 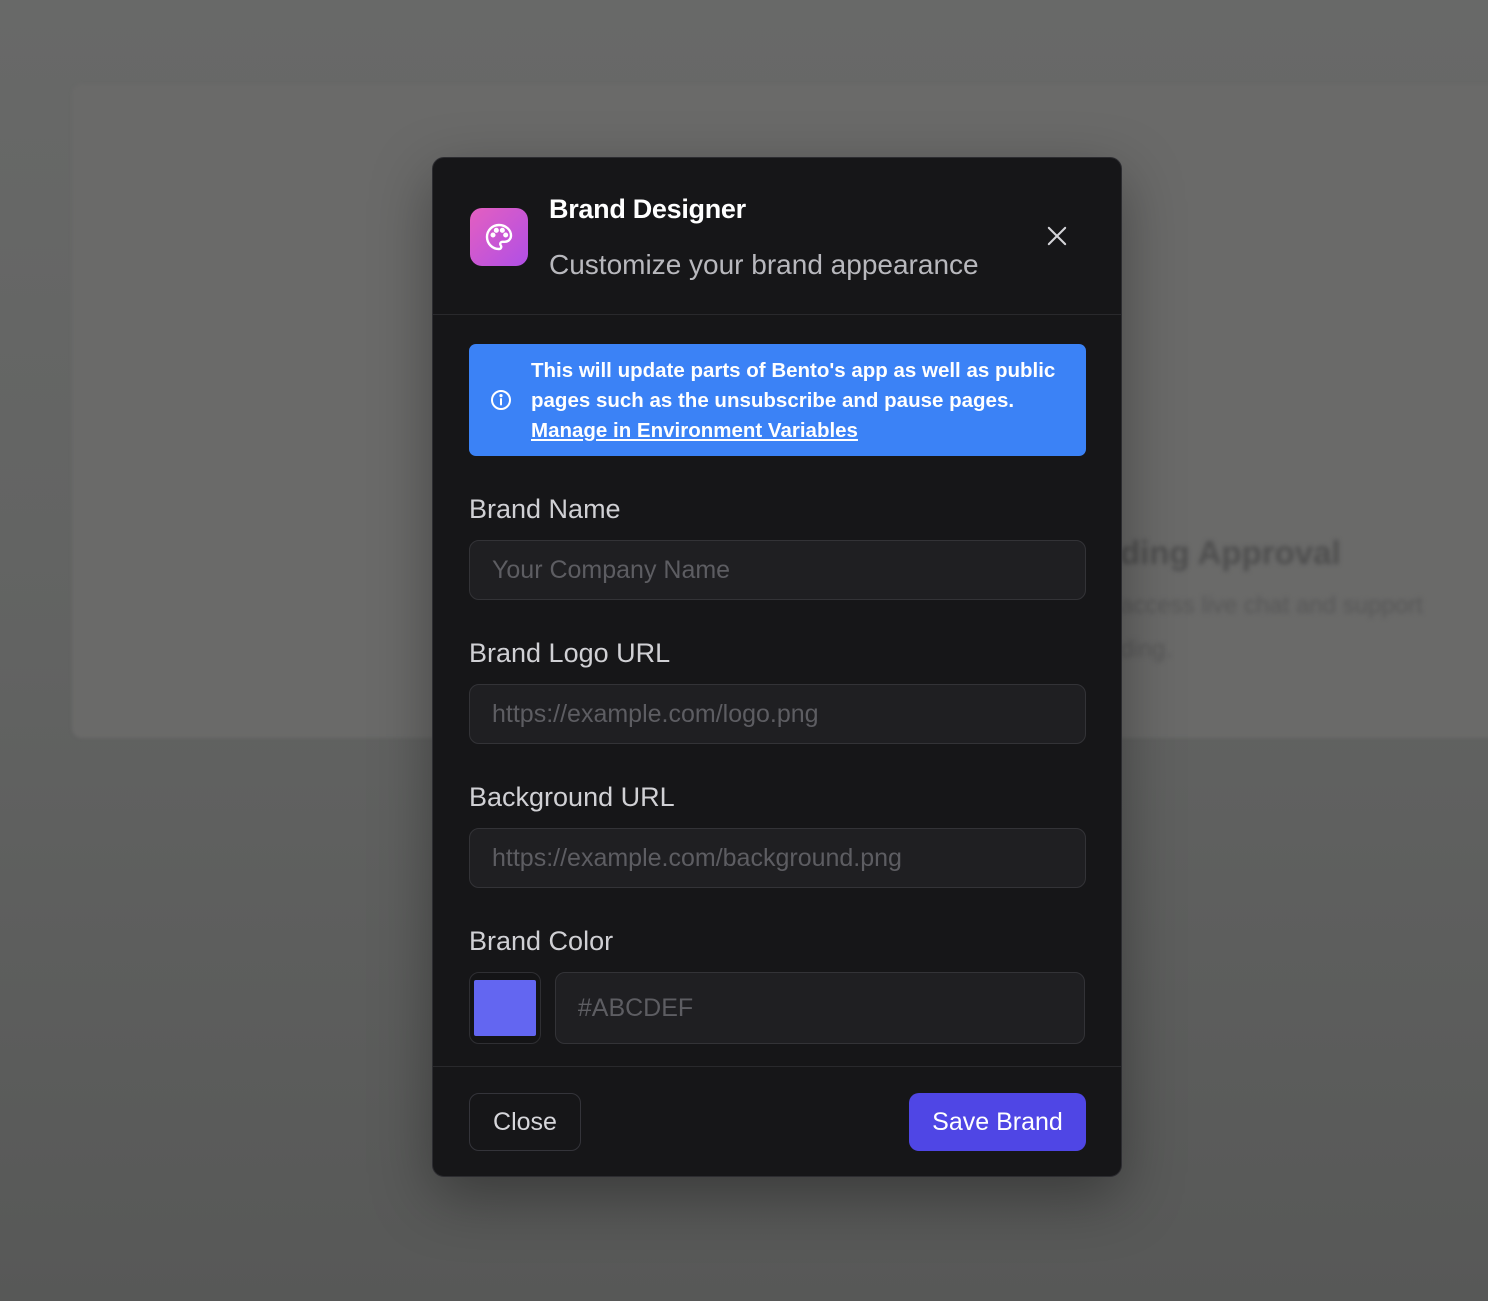 I want to click on background-text-line: ding., so click(x=1146, y=649).